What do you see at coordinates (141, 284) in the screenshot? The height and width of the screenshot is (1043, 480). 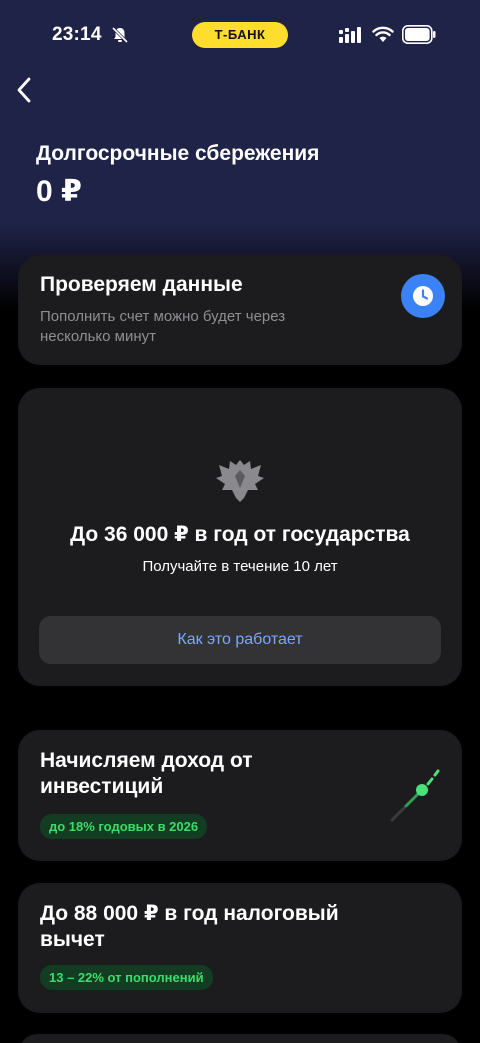 I see `status-card-title: Проверяем данные` at bounding box center [141, 284].